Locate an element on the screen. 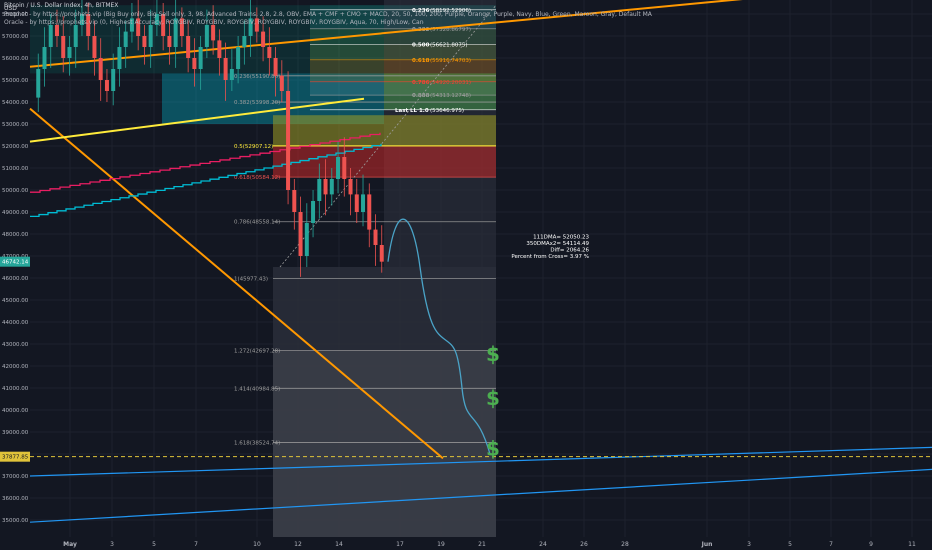 This screenshot has height=550, width=932. fib-level-value: (54920.20031) is located at coordinates (450, 83).